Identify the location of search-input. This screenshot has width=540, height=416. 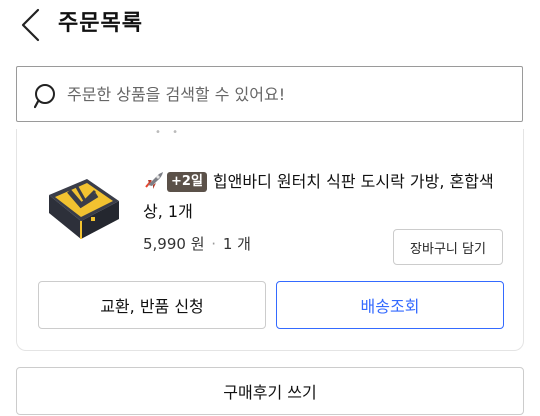
(287, 94).